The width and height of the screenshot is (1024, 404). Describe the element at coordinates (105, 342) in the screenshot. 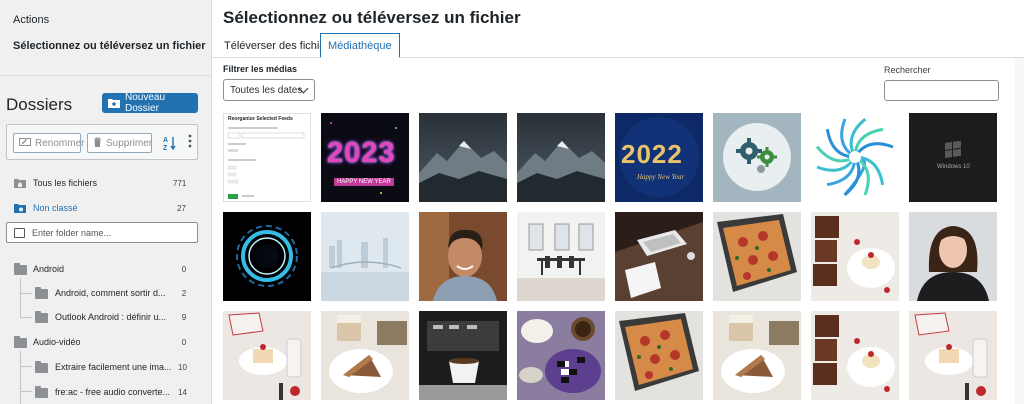

I see `folder-item: Audio-vidéo 0` at that location.